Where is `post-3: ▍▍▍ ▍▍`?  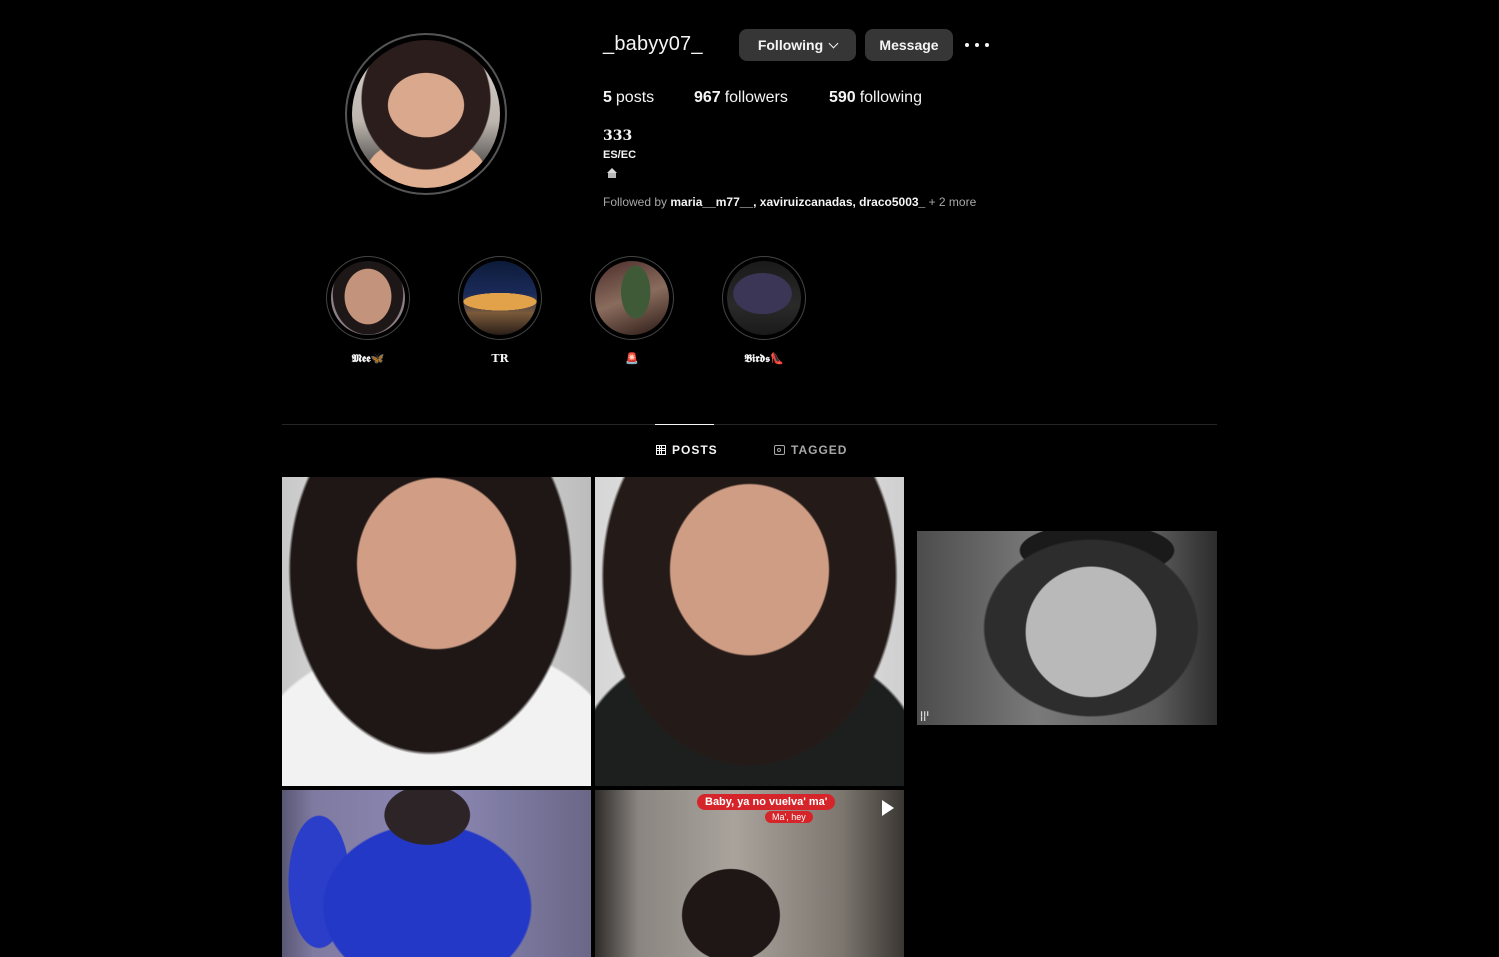 post-3: ▍▍▍ ▍▍ is located at coordinates (1067, 628).